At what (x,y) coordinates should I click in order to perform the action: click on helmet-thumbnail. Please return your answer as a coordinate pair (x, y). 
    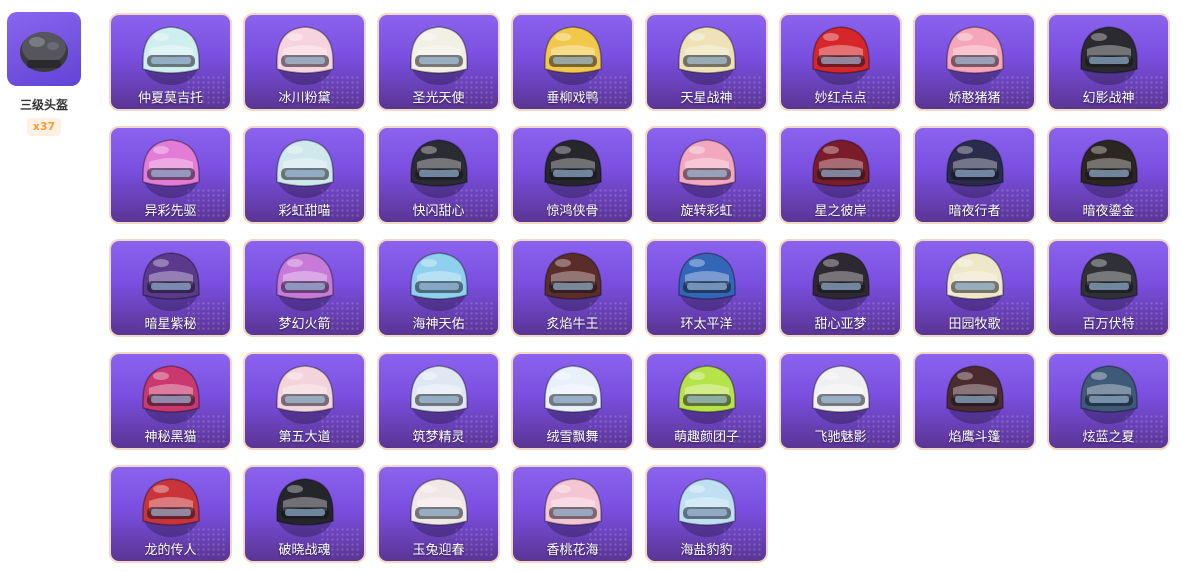
    Looking at the image, I should click on (44, 49).